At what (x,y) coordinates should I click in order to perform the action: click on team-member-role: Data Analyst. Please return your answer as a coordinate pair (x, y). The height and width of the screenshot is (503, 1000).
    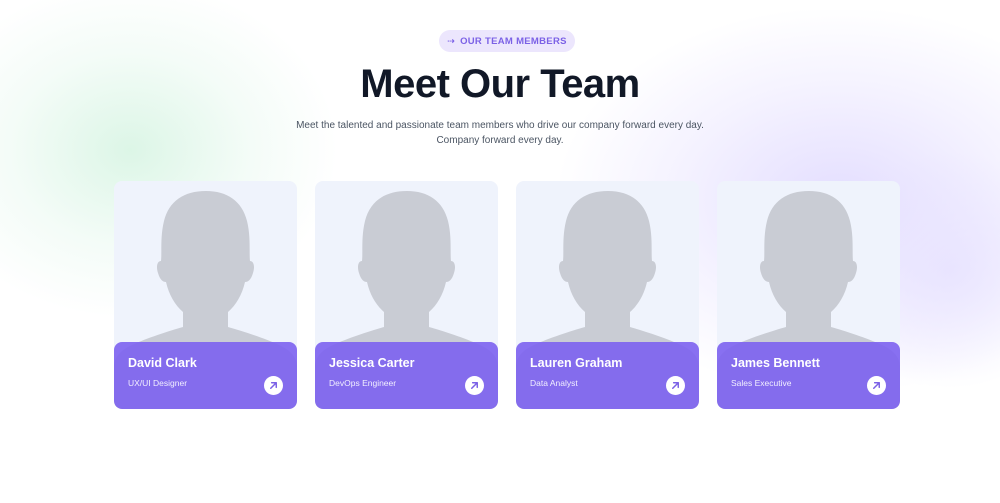
    Looking at the image, I should click on (554, 383).